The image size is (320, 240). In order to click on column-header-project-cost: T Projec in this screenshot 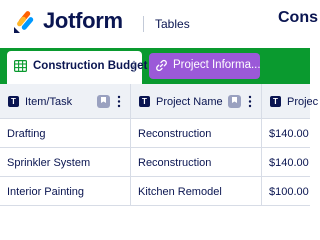, I will do `click(290, 101)`.